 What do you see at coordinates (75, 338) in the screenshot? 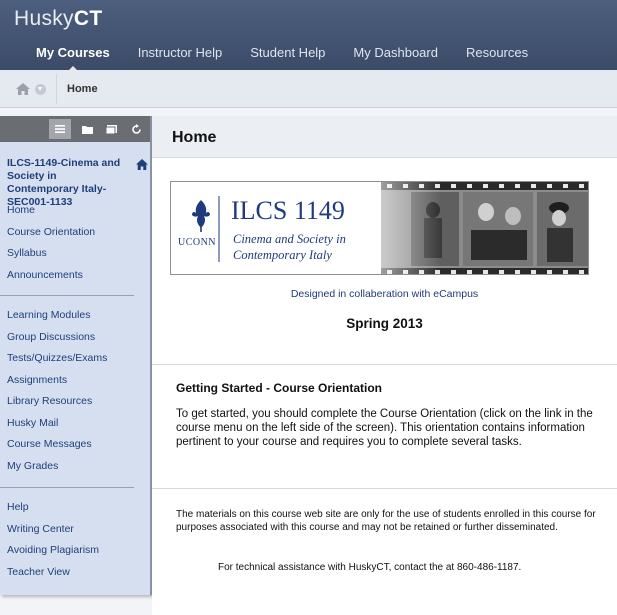
I see `menu-item-group-discussions: Group Discussions` at bounding box center [75, 338].